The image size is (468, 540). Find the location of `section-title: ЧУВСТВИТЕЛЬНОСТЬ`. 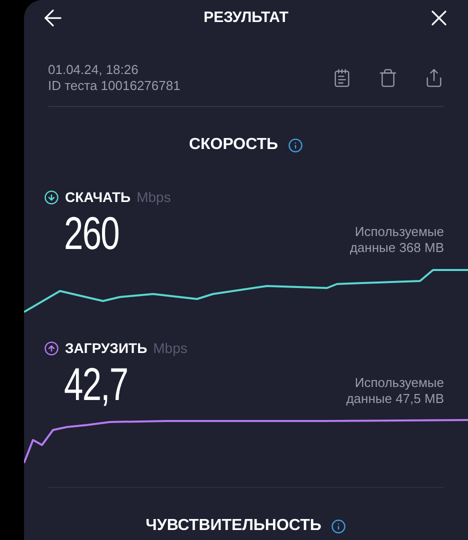

section-title: ЧУВСТВИТЕЛЬНОСТЬ is located at coordinates (234, 526).